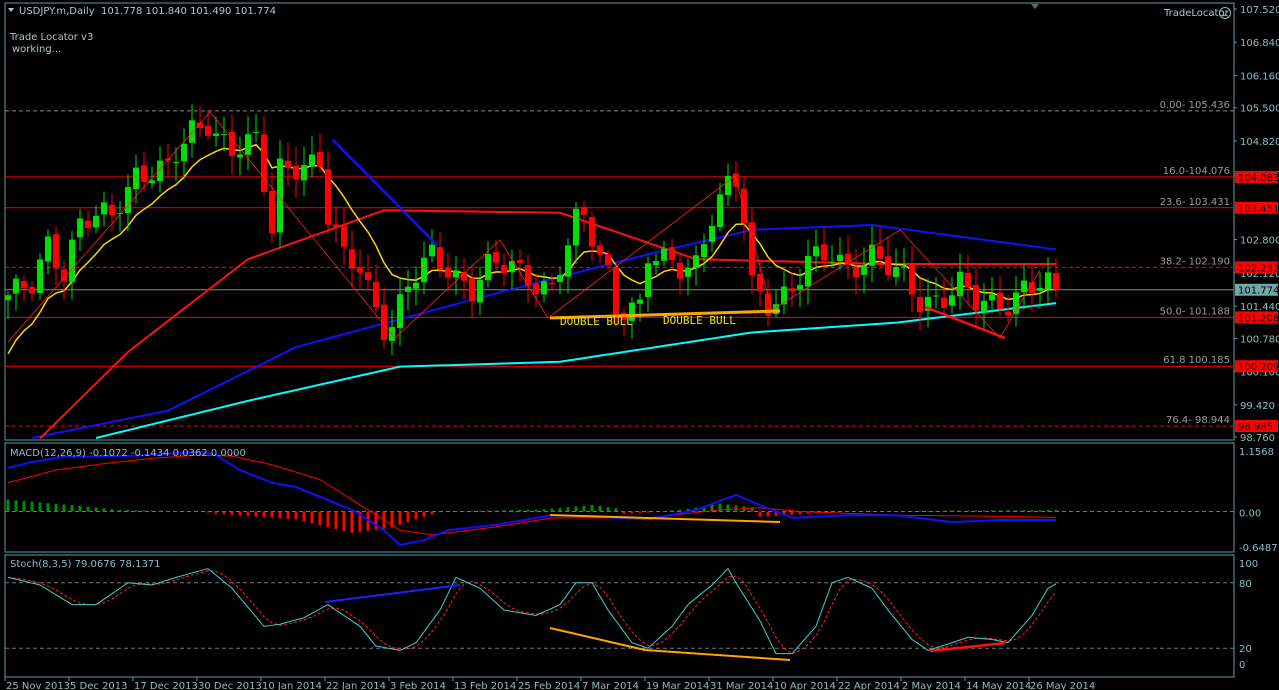  I want to click on date-axis-label: 14 May 2014, so click(998, 685).